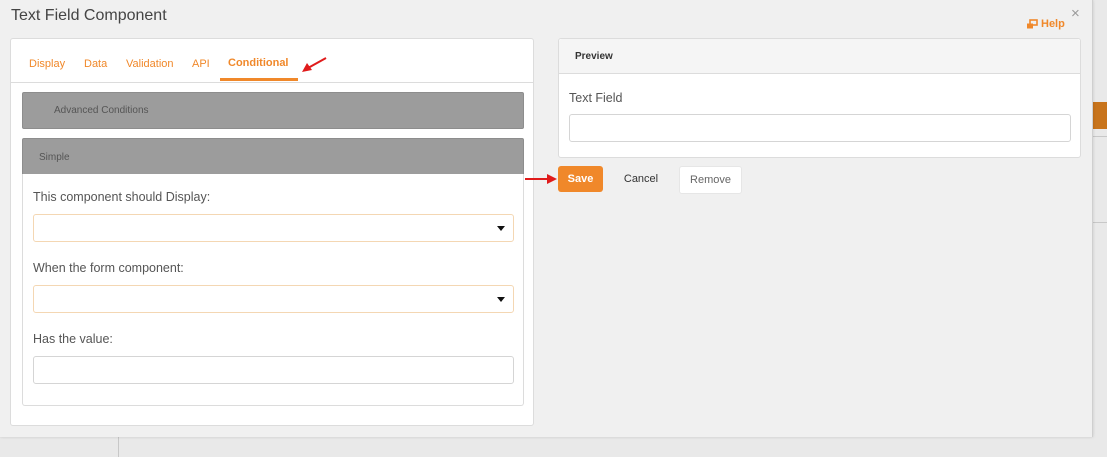  Describe the element at coordinates (47, 64) in the screenshot. I see `tab-display: Display` at that location.